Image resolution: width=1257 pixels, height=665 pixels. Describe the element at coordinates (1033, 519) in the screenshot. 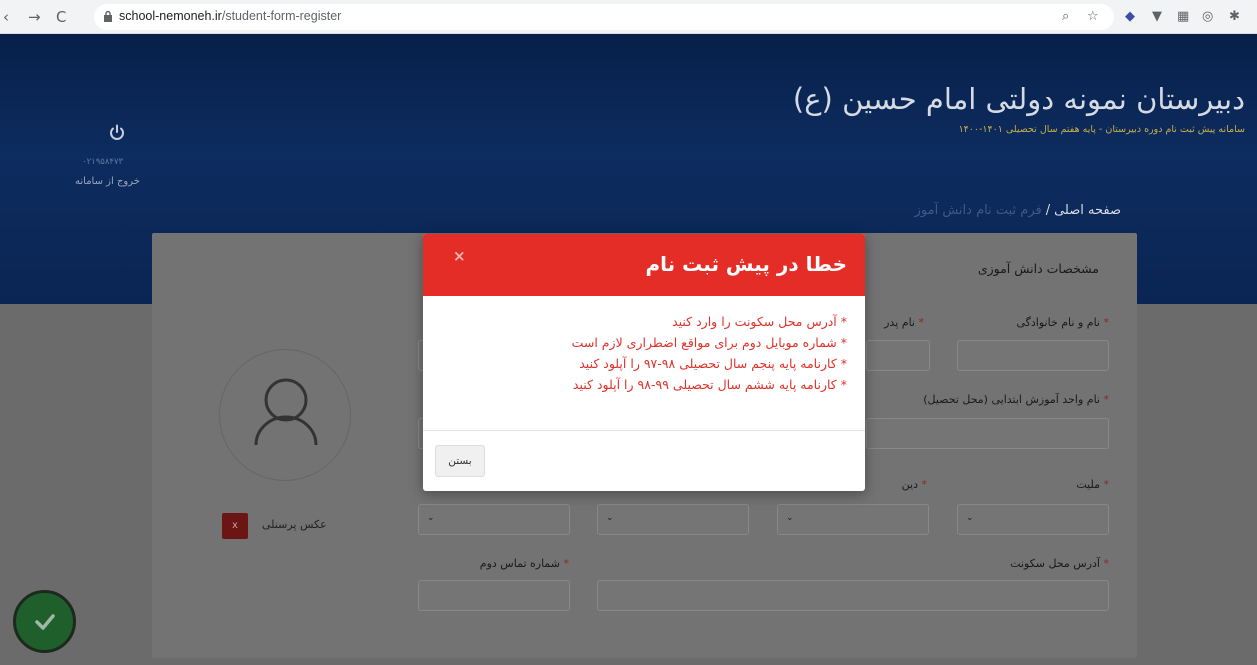

I see `nationality-select: ⌄` at that location.